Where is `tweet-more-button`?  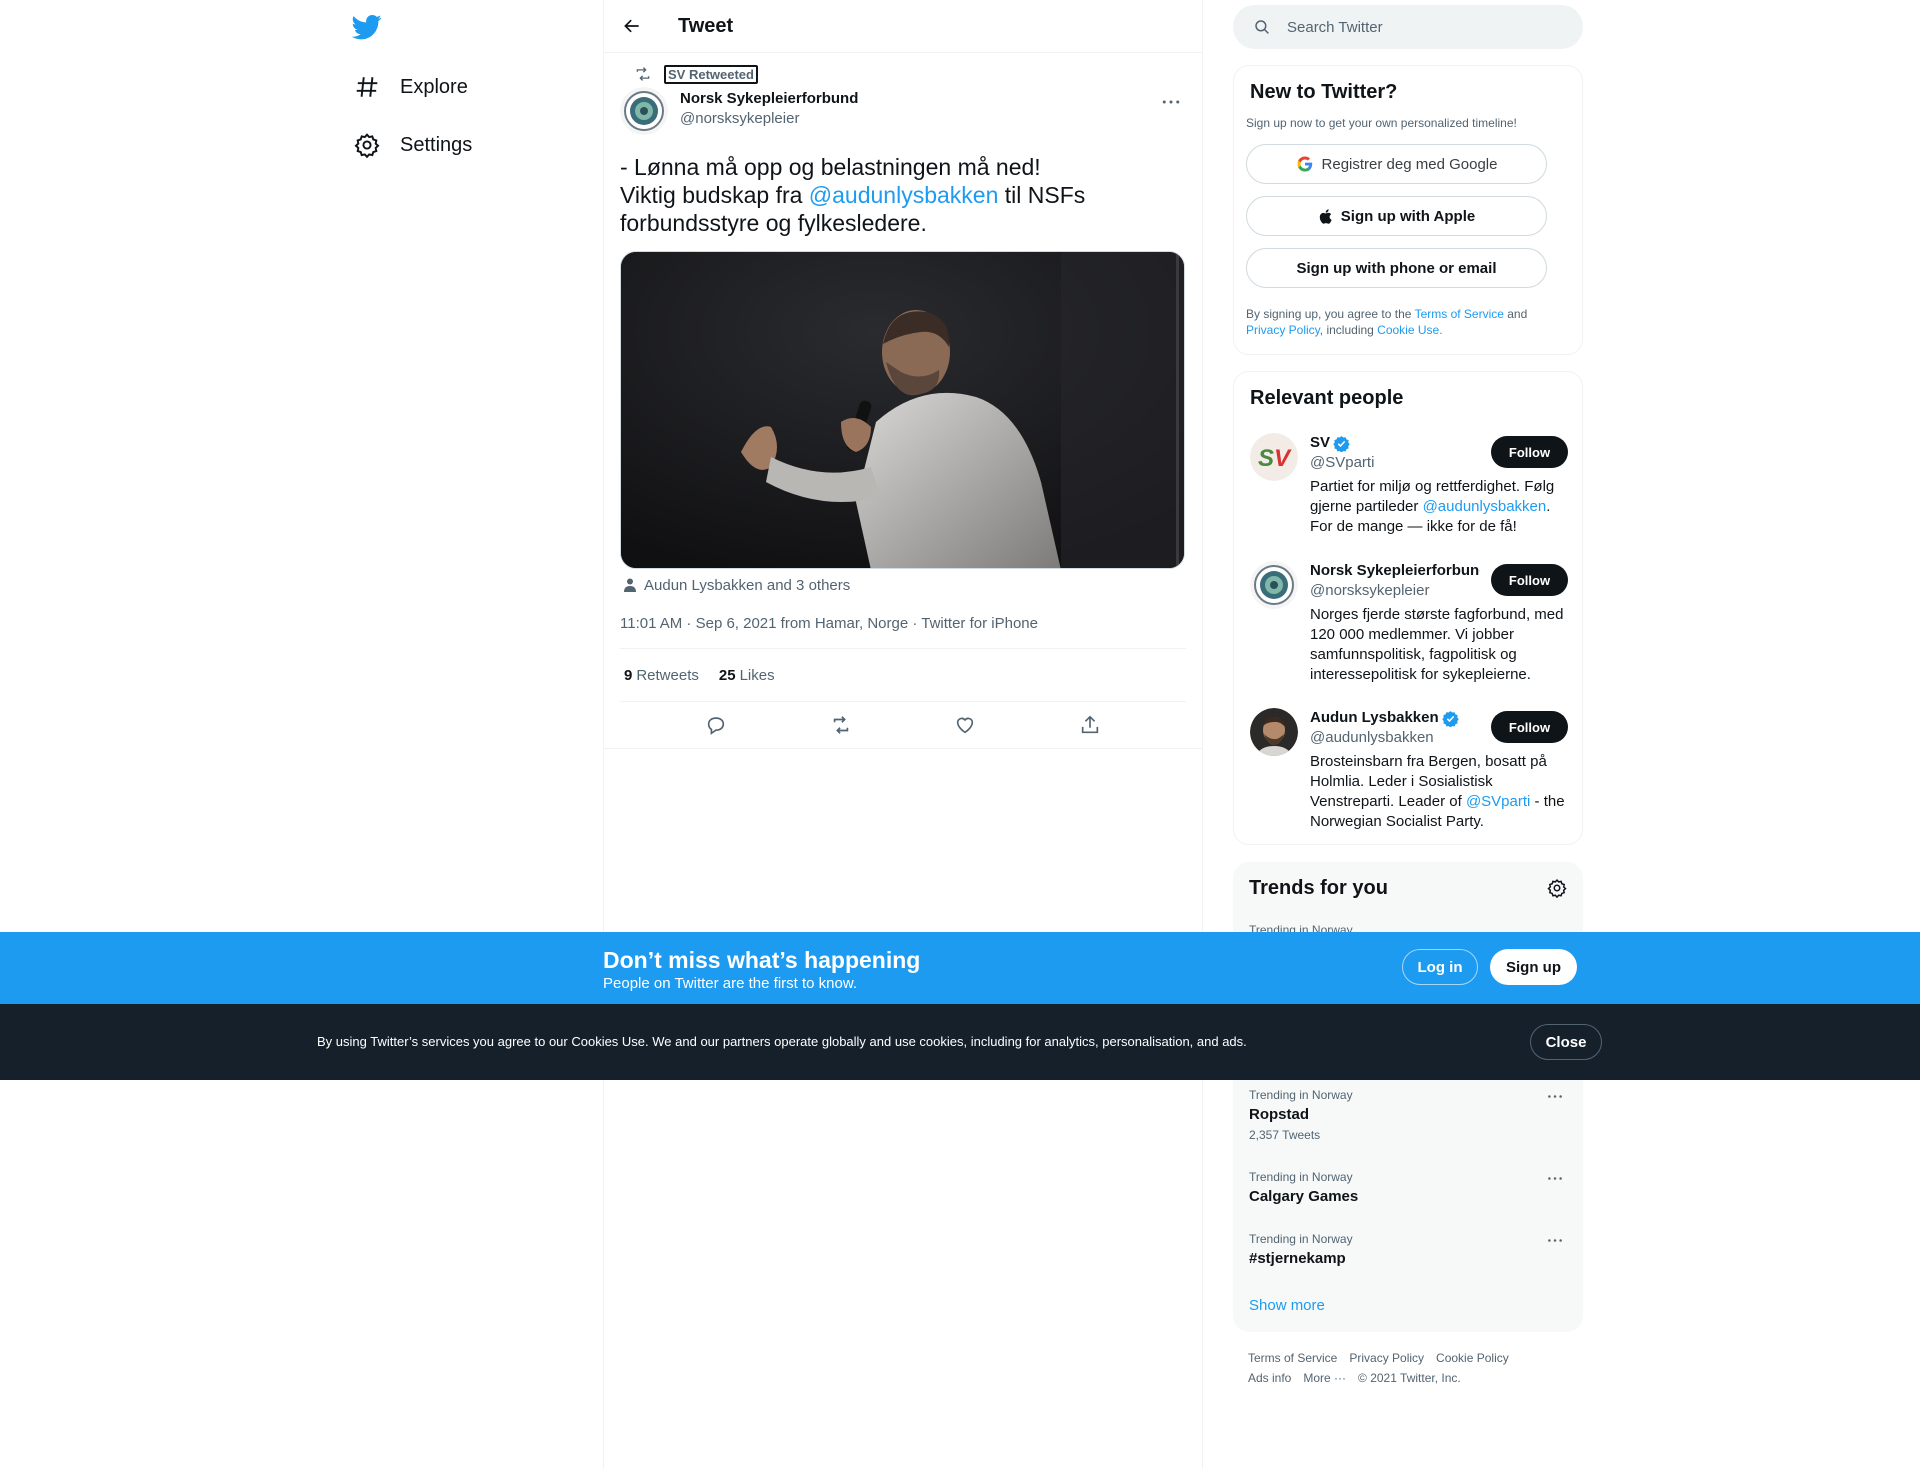 tweet-more-button is located at coordinates (1171, 102).